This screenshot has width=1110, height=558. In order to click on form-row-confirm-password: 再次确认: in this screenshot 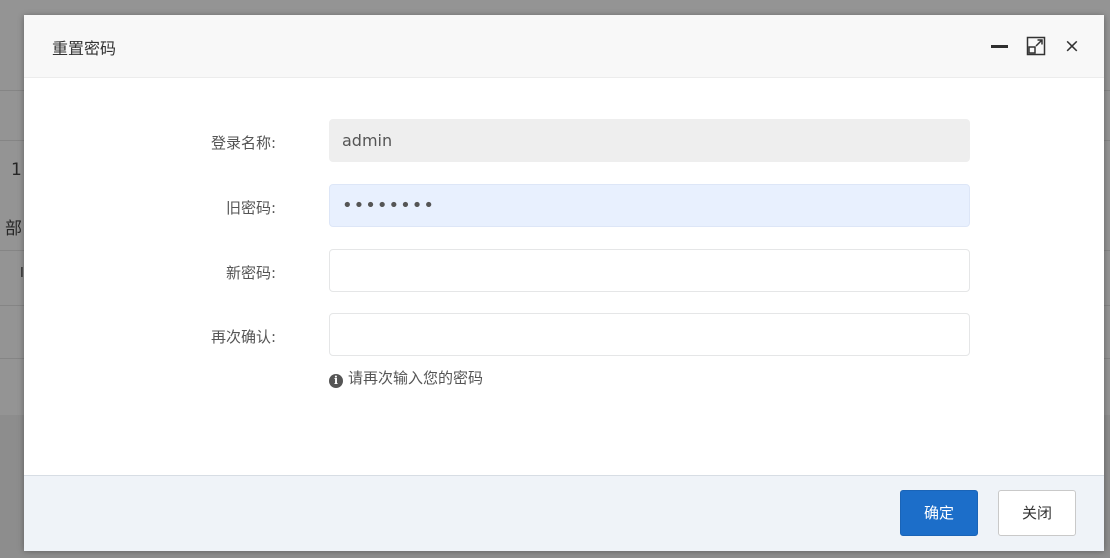, I will do `click(564, 336)`.